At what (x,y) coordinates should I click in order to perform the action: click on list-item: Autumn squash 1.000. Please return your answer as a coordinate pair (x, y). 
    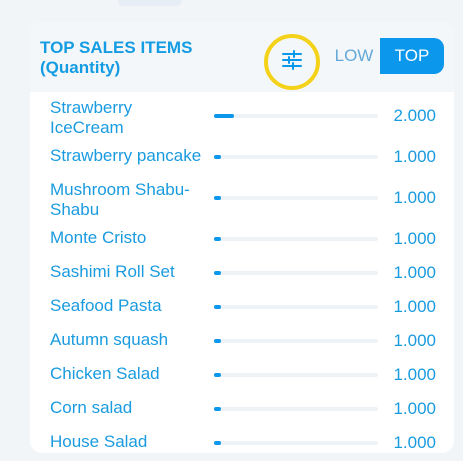
    Looking at the image, I should click on (242, 341).